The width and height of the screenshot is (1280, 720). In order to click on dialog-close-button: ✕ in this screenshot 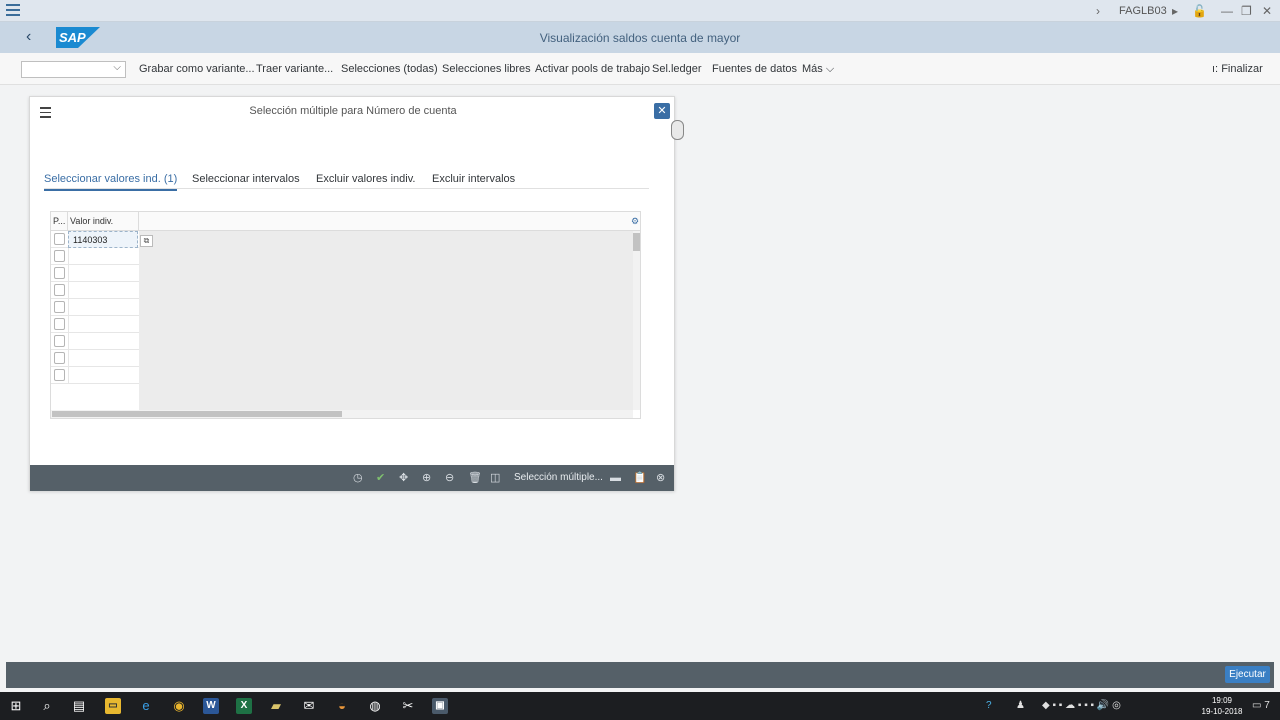, I will do `click(662, 111)`.